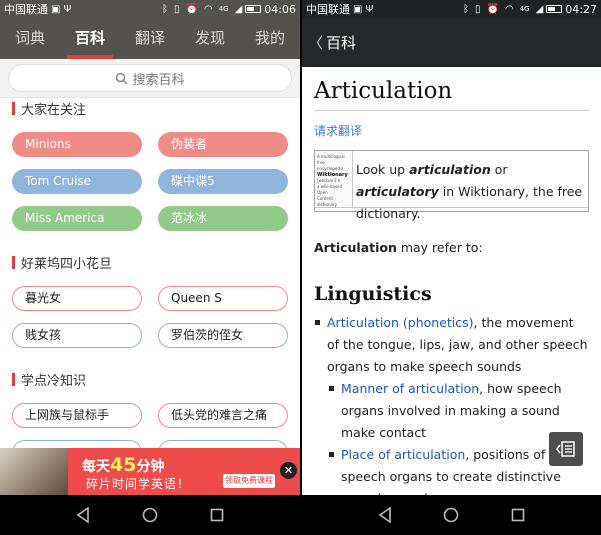  Describe the element at coordinates (451, 42) in the screenshot. I see `page-header: 〈 百科` at that location.